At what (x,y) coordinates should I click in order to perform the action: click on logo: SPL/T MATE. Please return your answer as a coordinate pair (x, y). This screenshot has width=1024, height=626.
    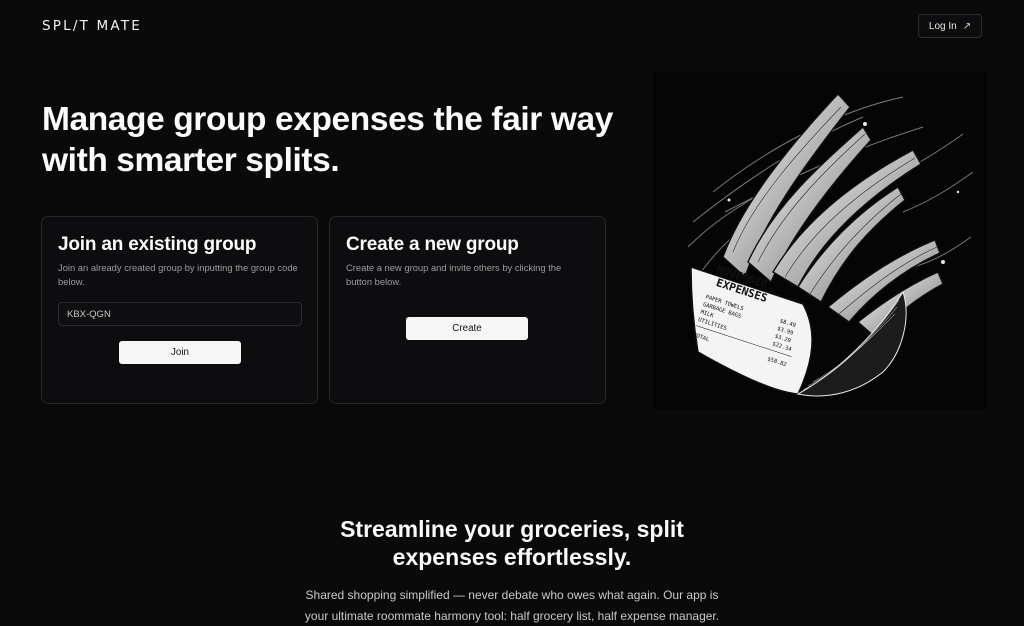
    Looking at the image, I should click on (92, 26).